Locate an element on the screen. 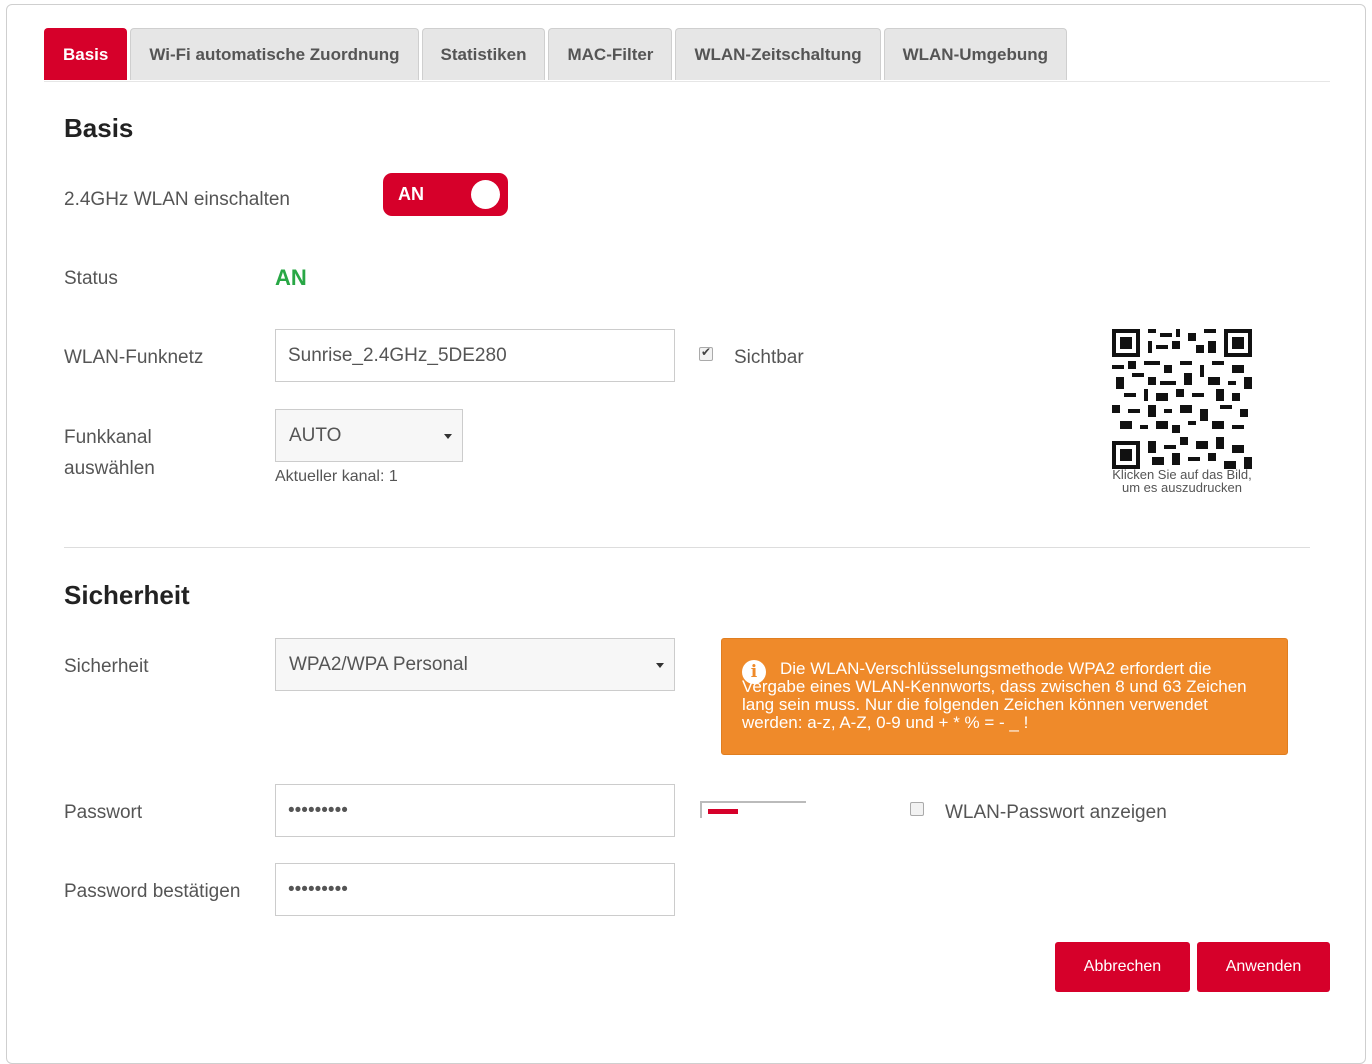 This screenshot has height=1064, width=1372. confirm-password-label: Password bestätigen is located at coordinates (152, 891).